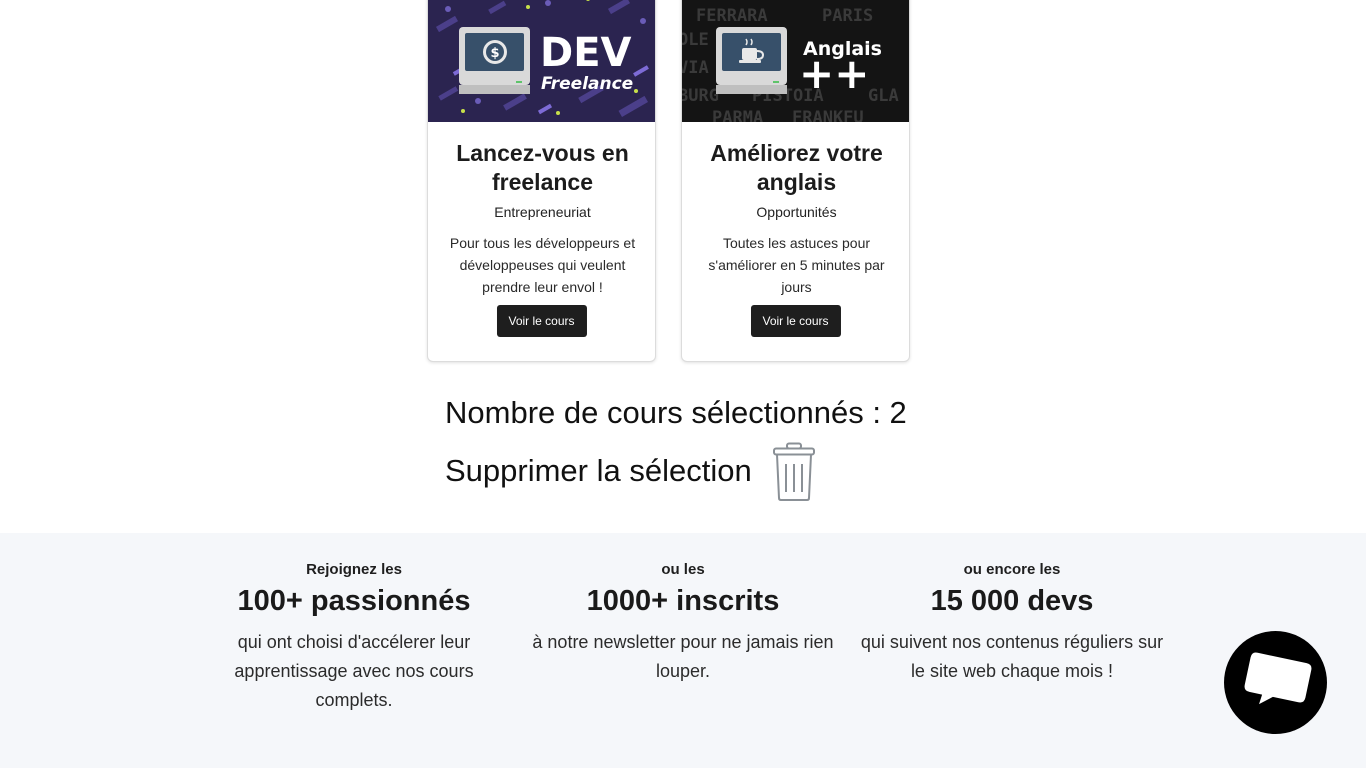 Image resolution: width=1366 pixels, height=768 pixels. Describe the element at coordinates (683, 569) in the screenshot. I see `stat-intro: ou les` at that location.